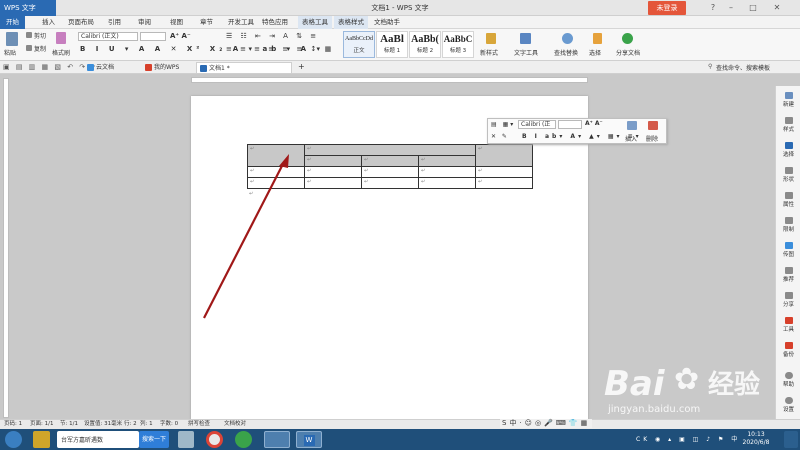 This screenshot has width=800, height=450. I want to click on help-icon: ?, so click(713, 8).